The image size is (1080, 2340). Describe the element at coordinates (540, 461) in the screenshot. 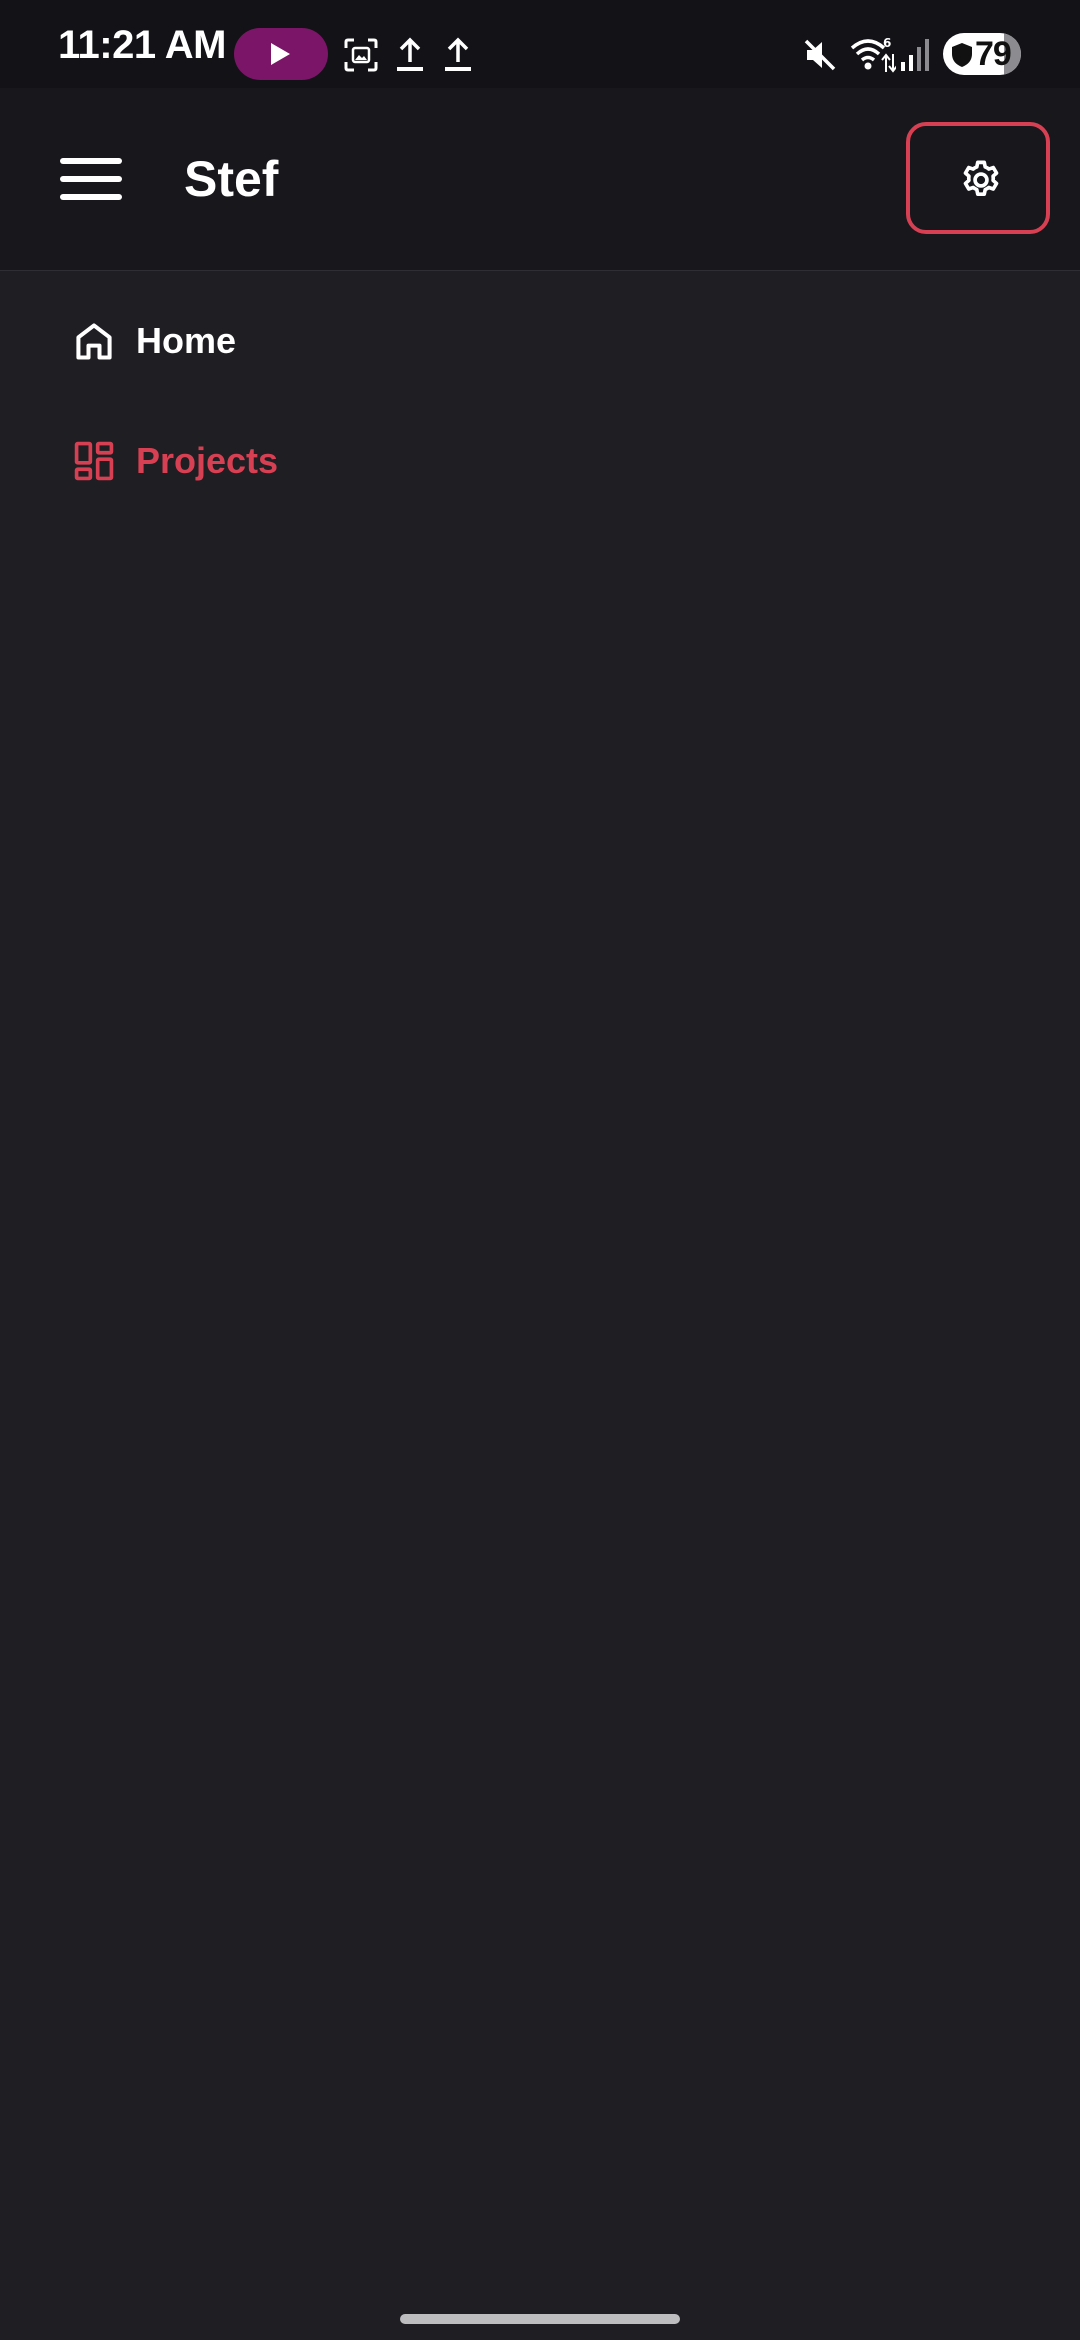

I see `nav-item-projects: Projects` at that location.